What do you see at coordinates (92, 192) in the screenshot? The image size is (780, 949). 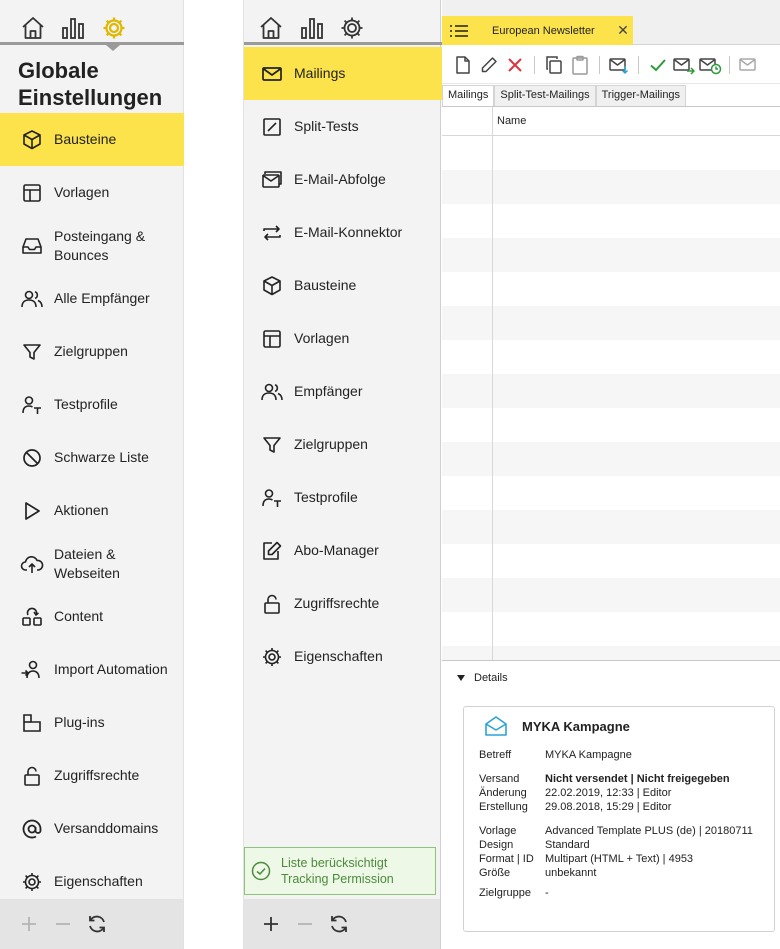 I see `left-nav-item-vorlagen: Vorlagen` at bounding box center [92, 192].